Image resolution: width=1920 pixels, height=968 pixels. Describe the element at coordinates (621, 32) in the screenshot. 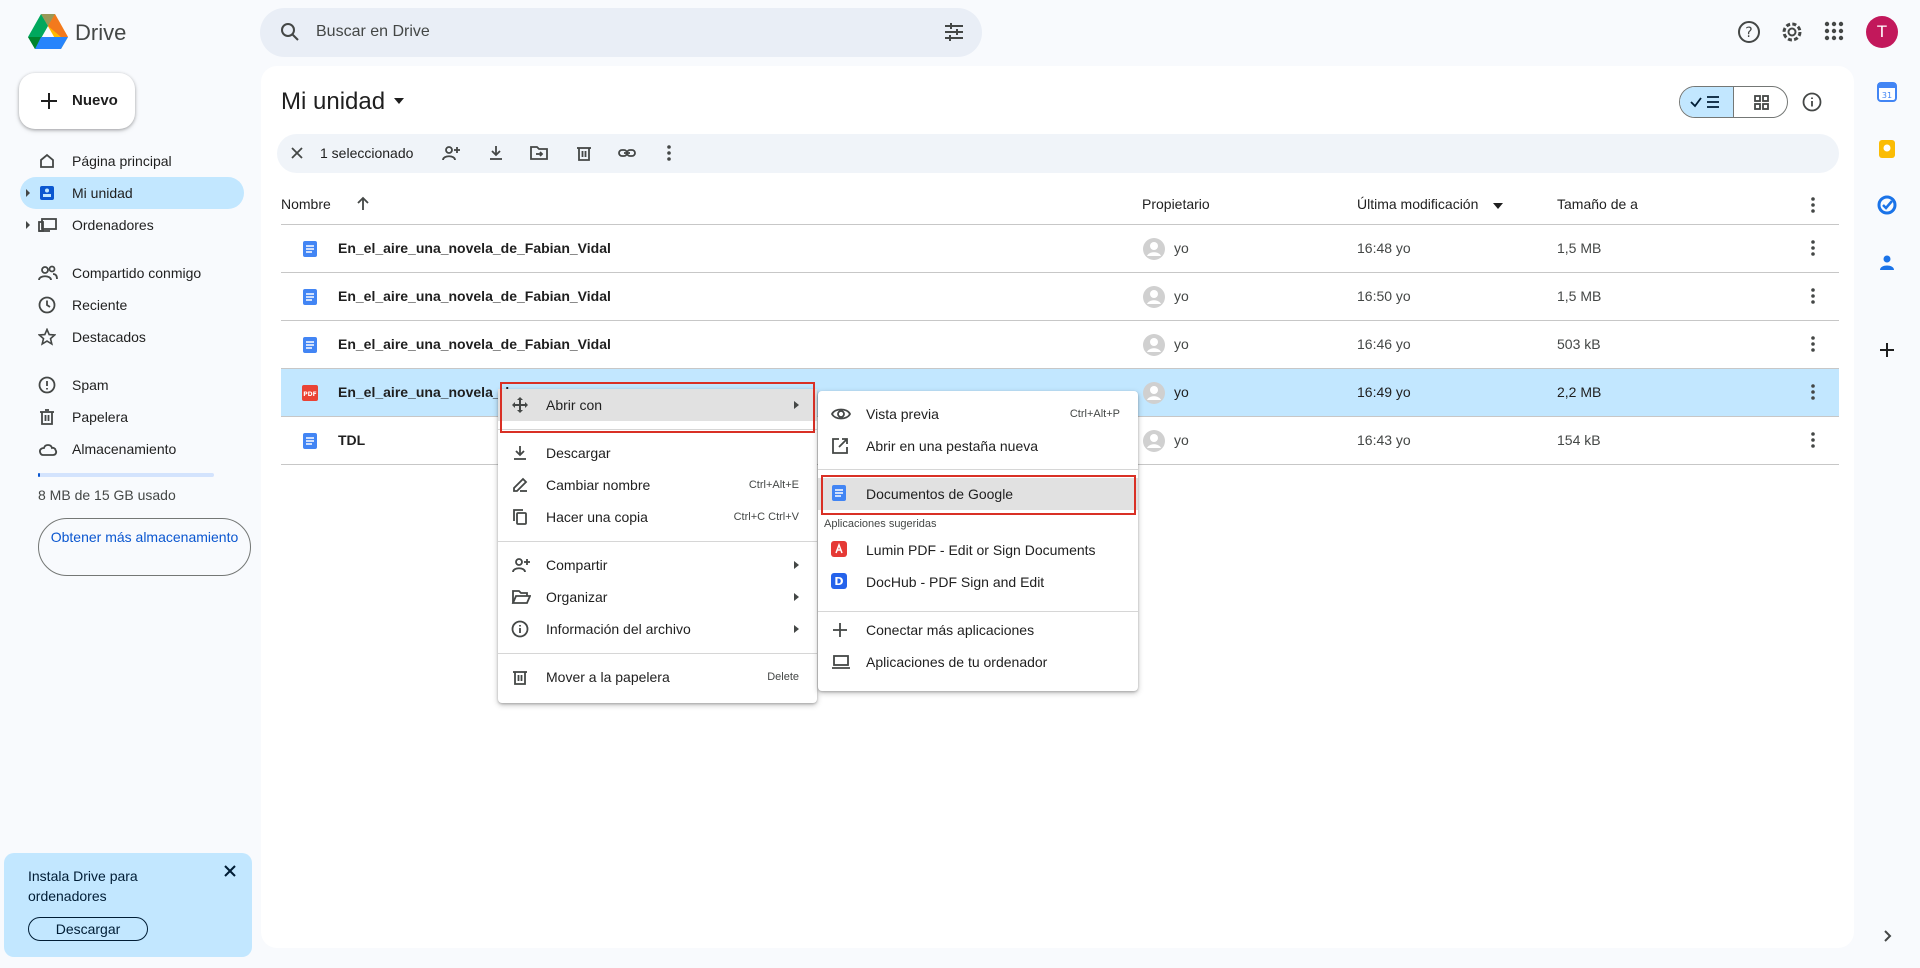

I see `search-bar: Buscar en Drive` at that location.